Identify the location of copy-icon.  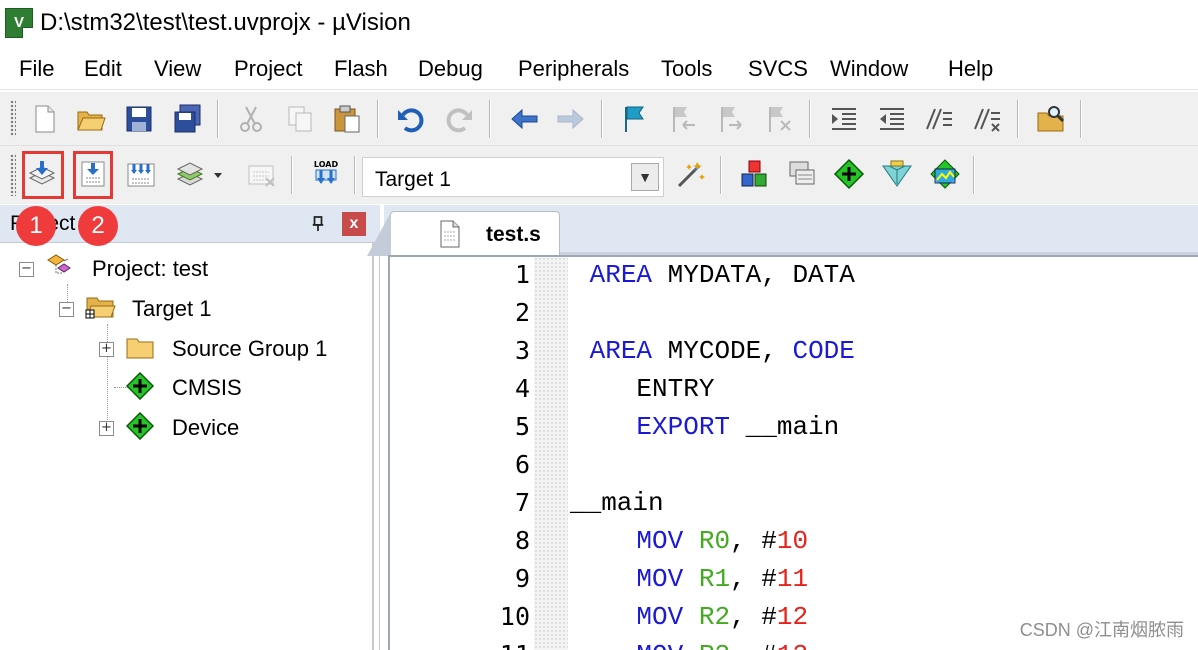
(300, 119).